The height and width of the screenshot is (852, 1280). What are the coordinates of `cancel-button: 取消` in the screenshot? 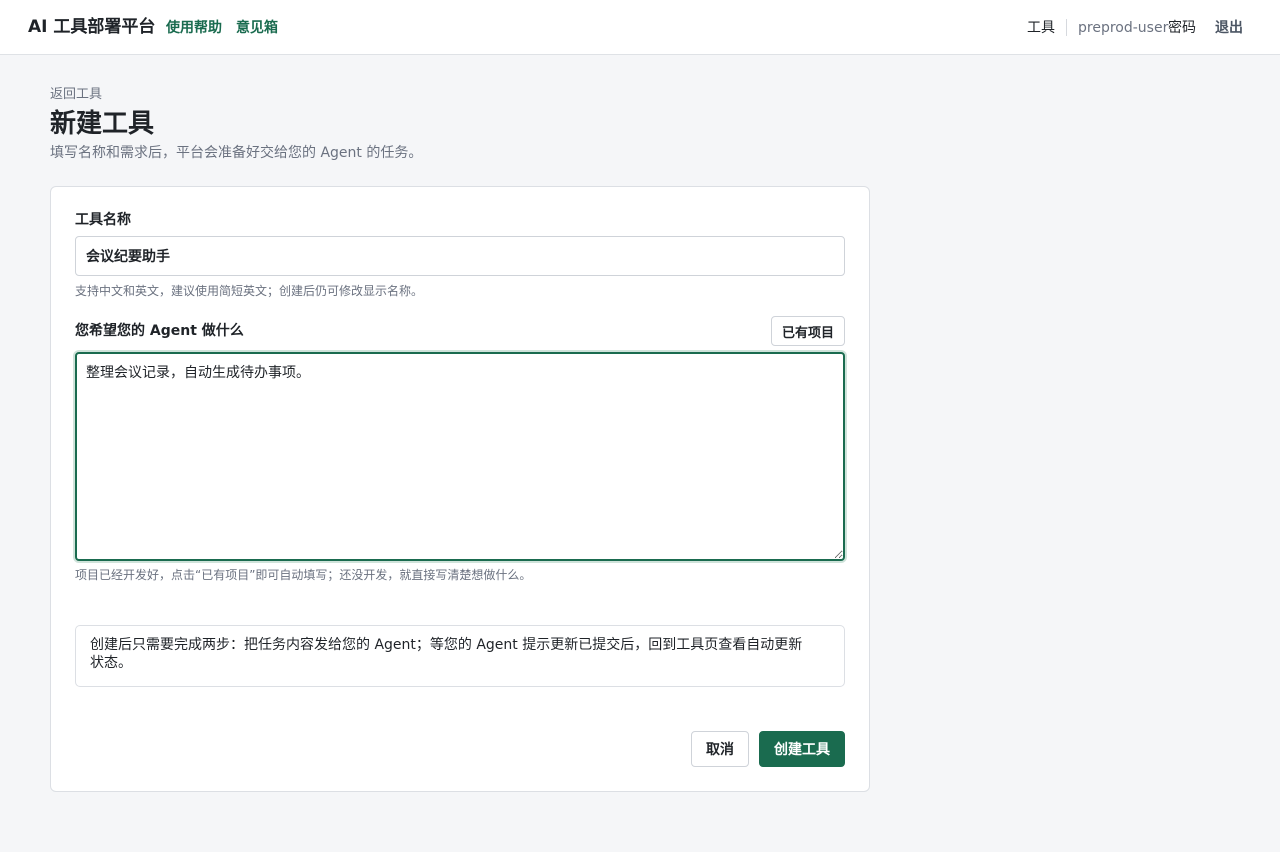 It's located at (720, 749).